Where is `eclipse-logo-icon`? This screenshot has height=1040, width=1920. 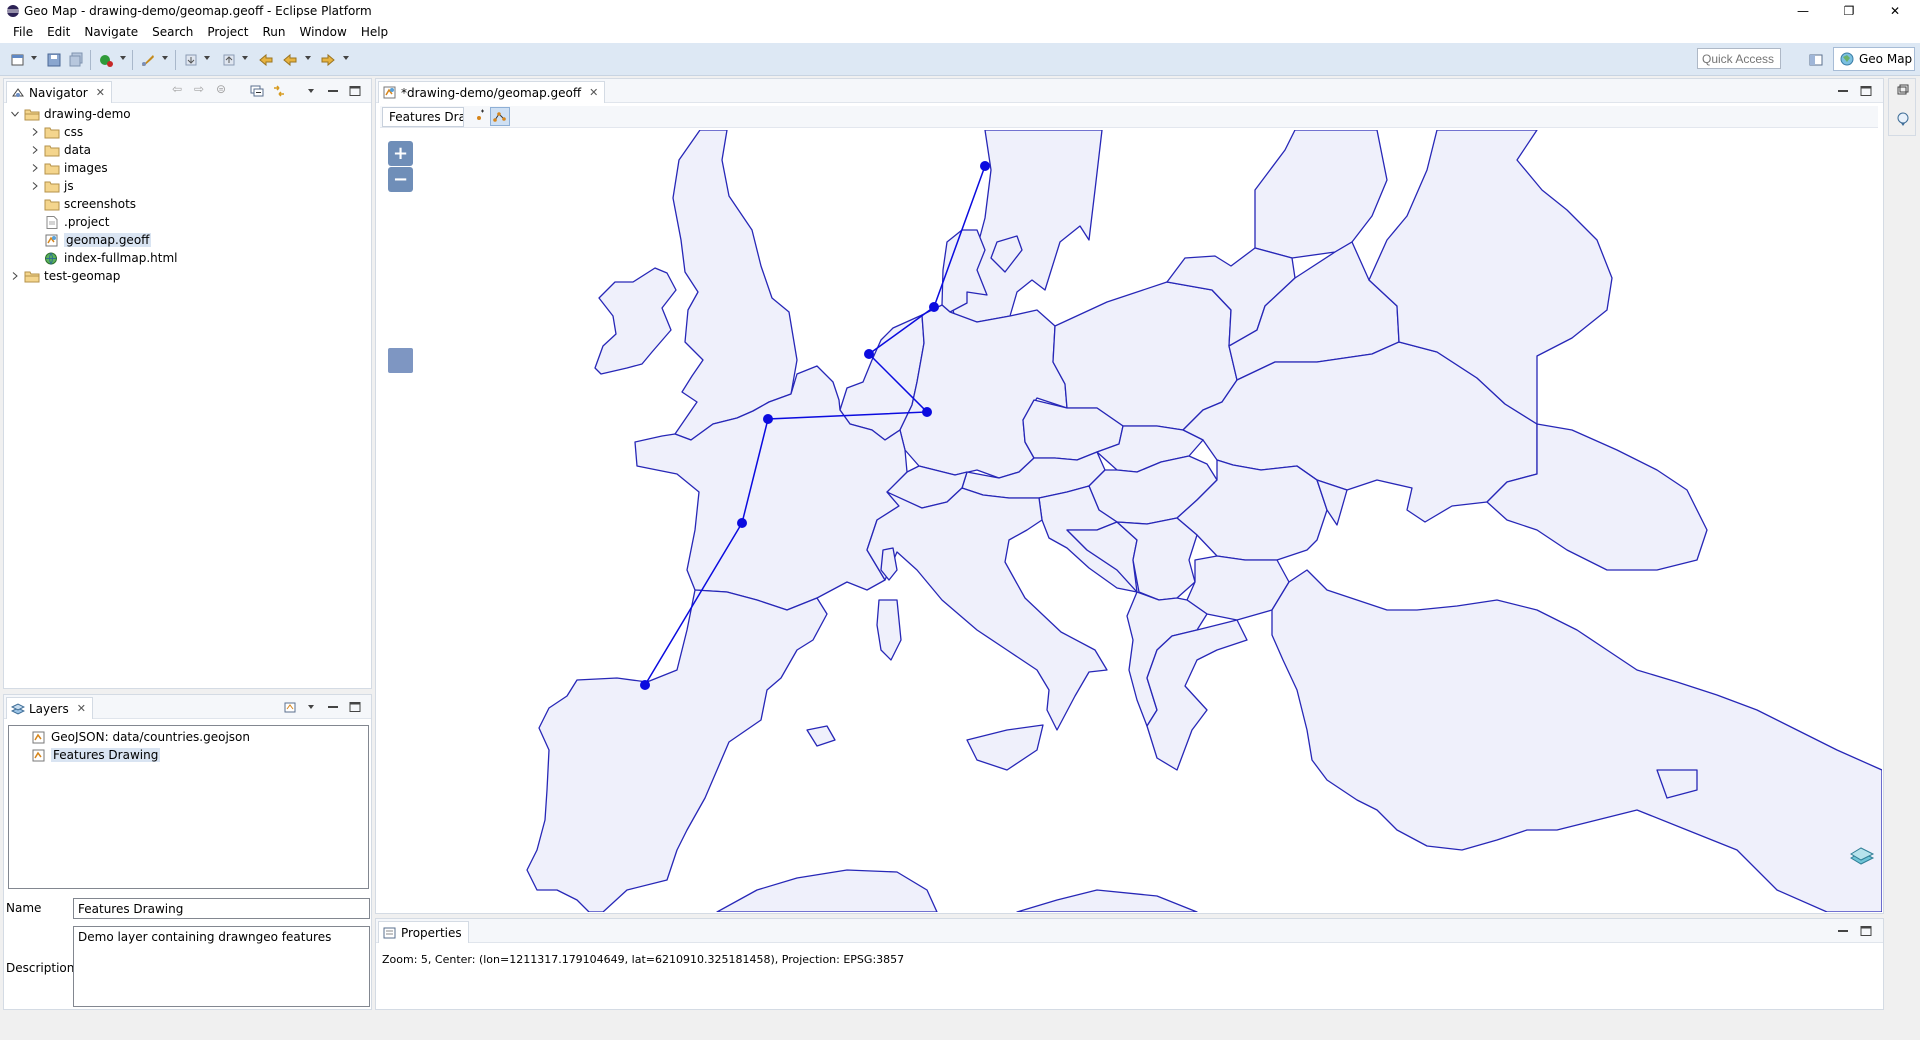 eclipse-logo-icon is located at coordinates (13, 11).